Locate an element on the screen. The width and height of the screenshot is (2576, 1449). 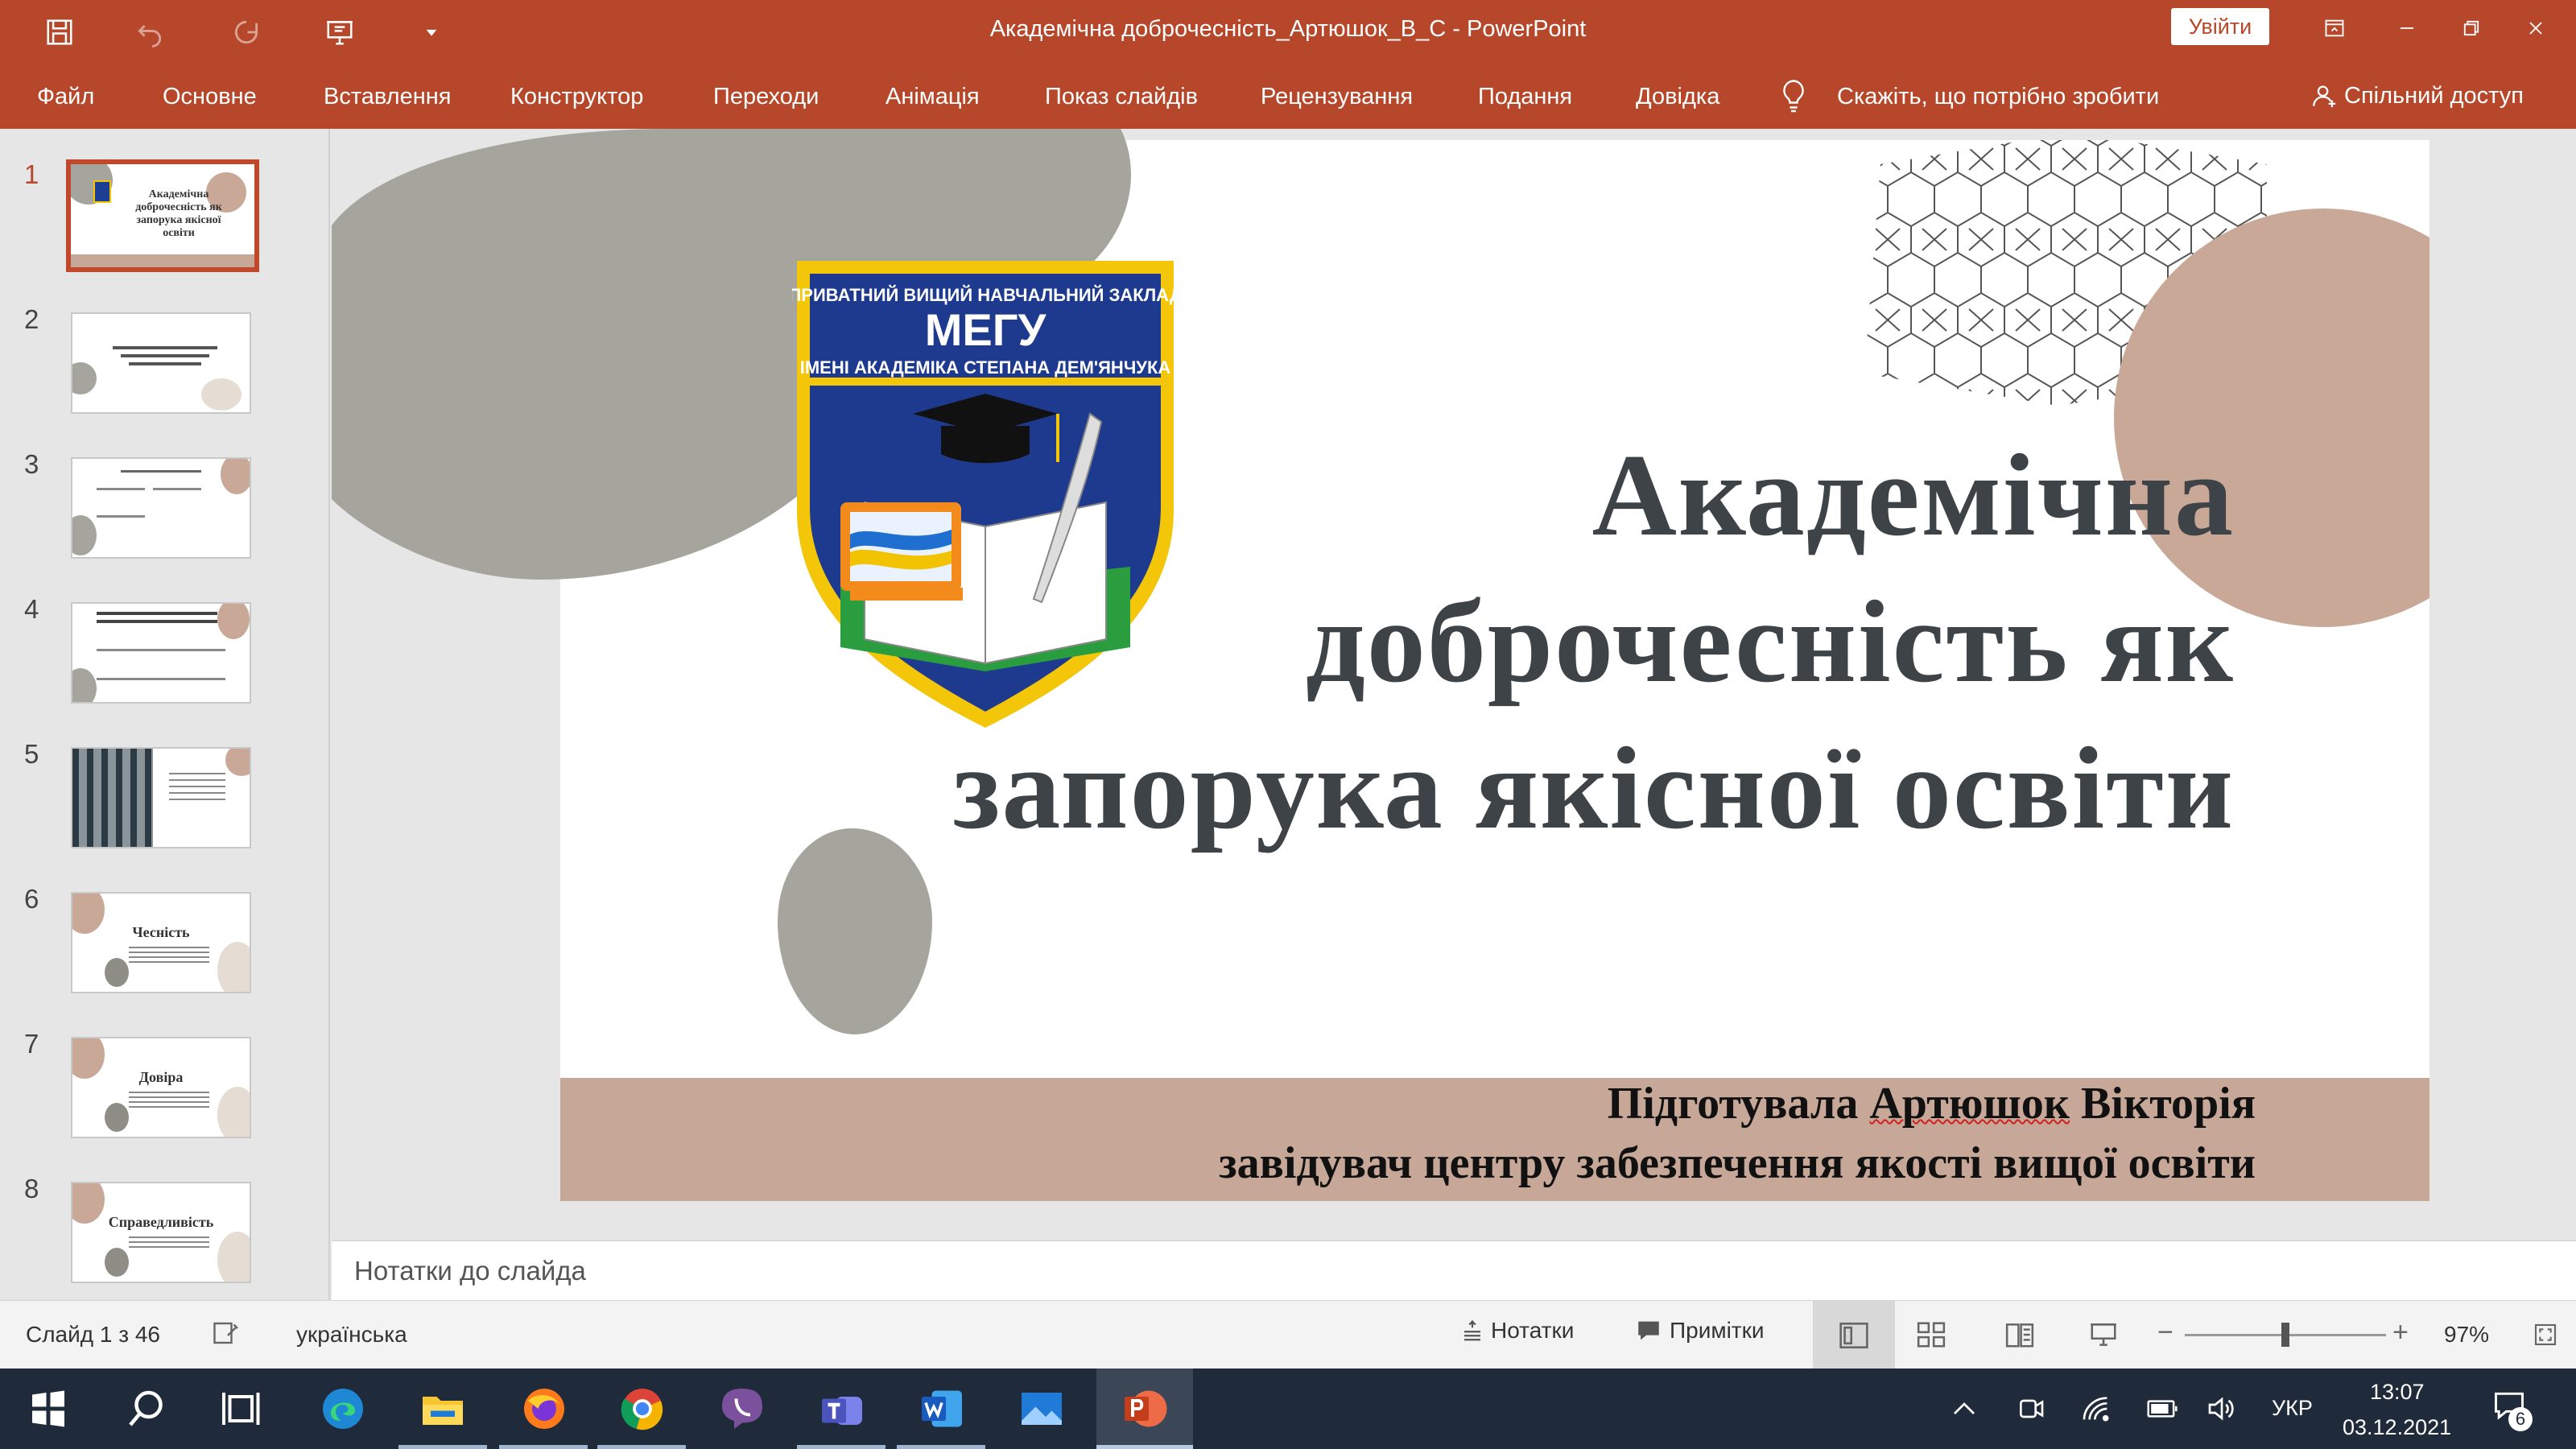
minimize-icon is located at coordinates (2407, 28).